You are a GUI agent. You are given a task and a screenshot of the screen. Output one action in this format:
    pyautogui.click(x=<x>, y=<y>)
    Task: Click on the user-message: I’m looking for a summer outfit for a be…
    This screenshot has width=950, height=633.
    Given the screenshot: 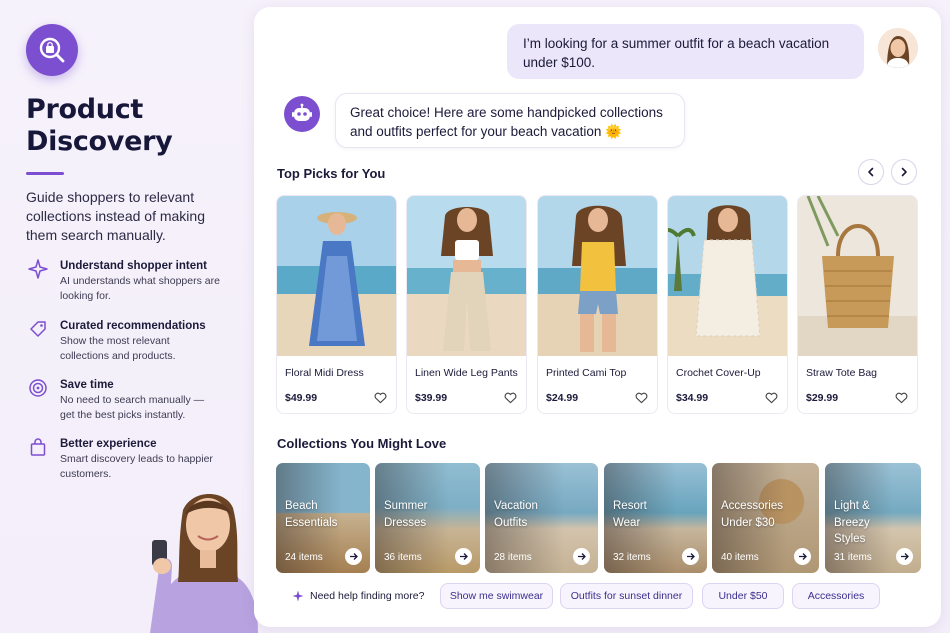 What is the action you would take?
    pyautogui.click(x=685, y=51)
    